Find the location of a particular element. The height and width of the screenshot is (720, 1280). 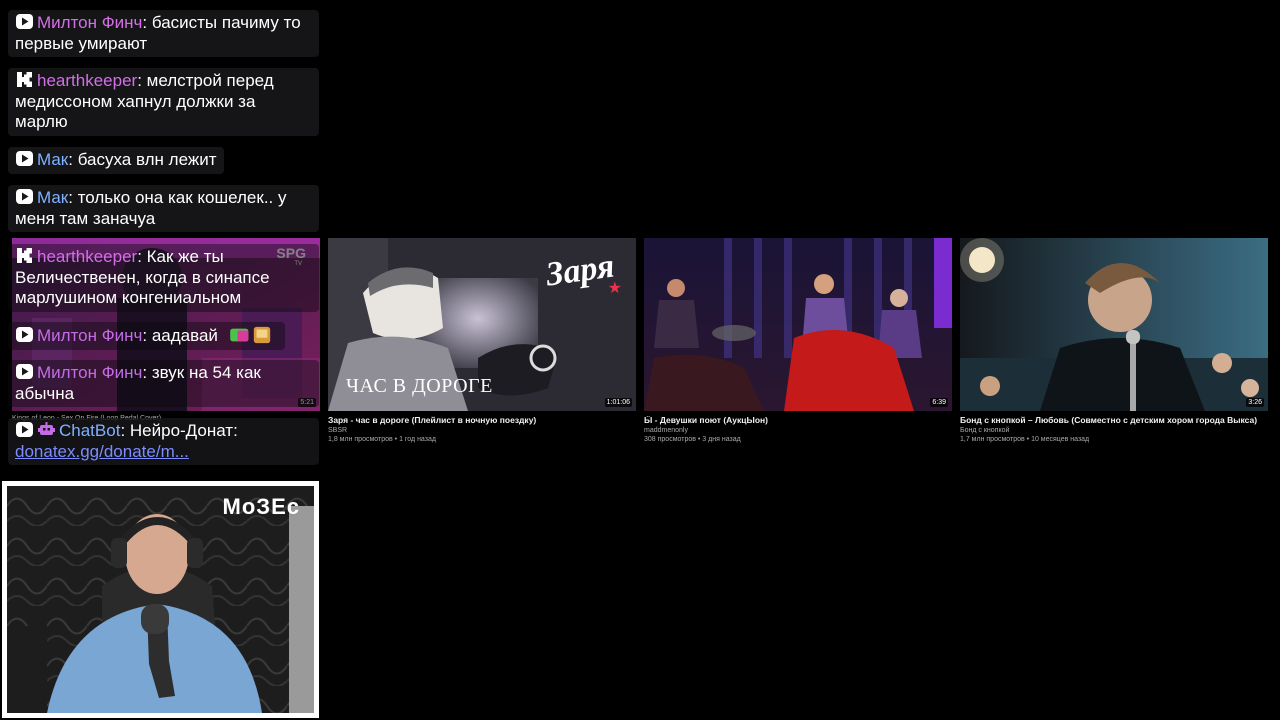

webcam-video: МоЗЕс is located at coordinates (160, 599).